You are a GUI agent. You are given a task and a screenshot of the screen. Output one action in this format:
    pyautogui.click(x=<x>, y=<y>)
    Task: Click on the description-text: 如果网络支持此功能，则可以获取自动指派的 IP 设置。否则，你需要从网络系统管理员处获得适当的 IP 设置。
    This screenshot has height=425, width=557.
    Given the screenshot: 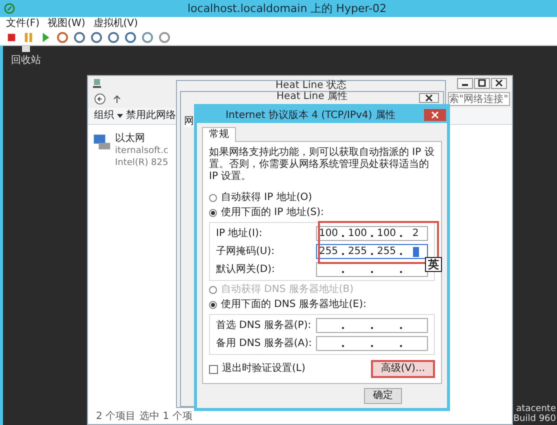 What is the action you would take?
    pyautogui.click(x=322, y=165)
    